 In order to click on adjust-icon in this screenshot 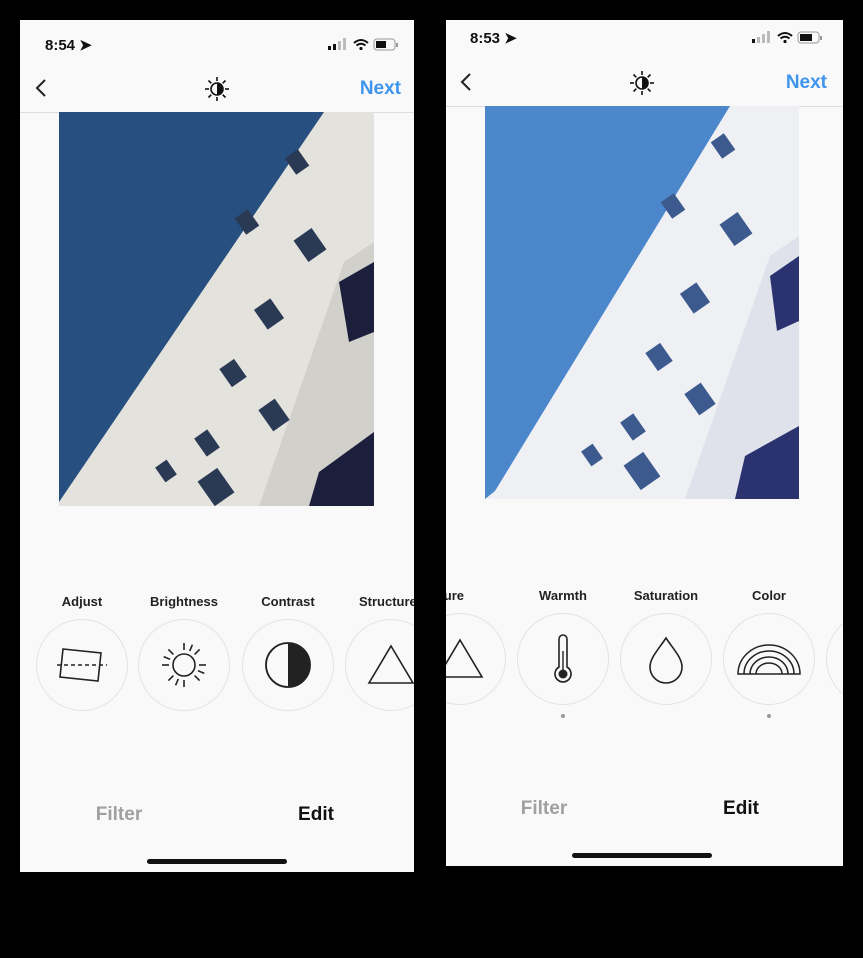, I will do `click(82, 665)`.